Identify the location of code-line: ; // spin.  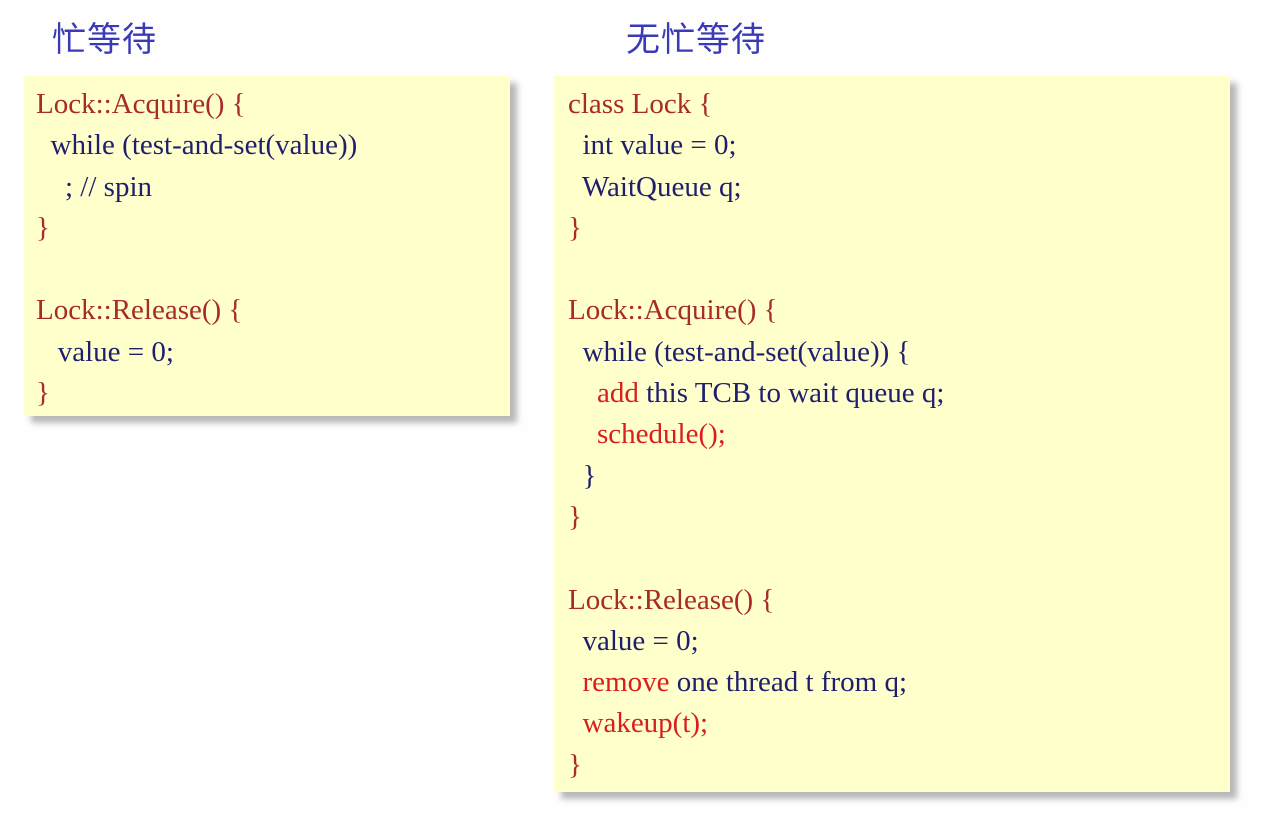
(196, 187).